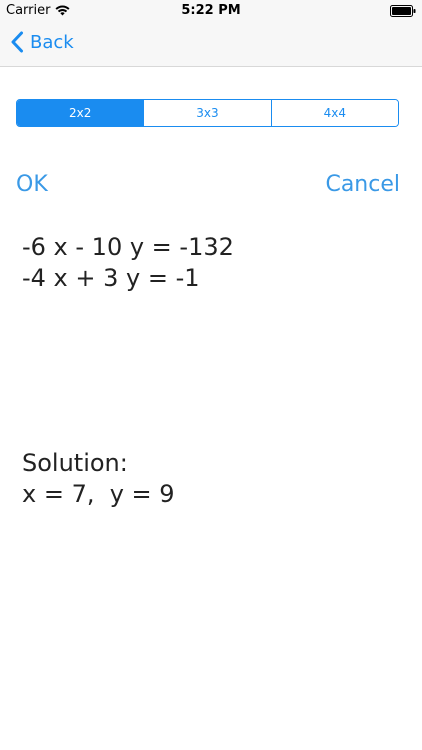  Describe the element at coordinates (403, 11) in the screenshot. I see `battery-icon` at that location.